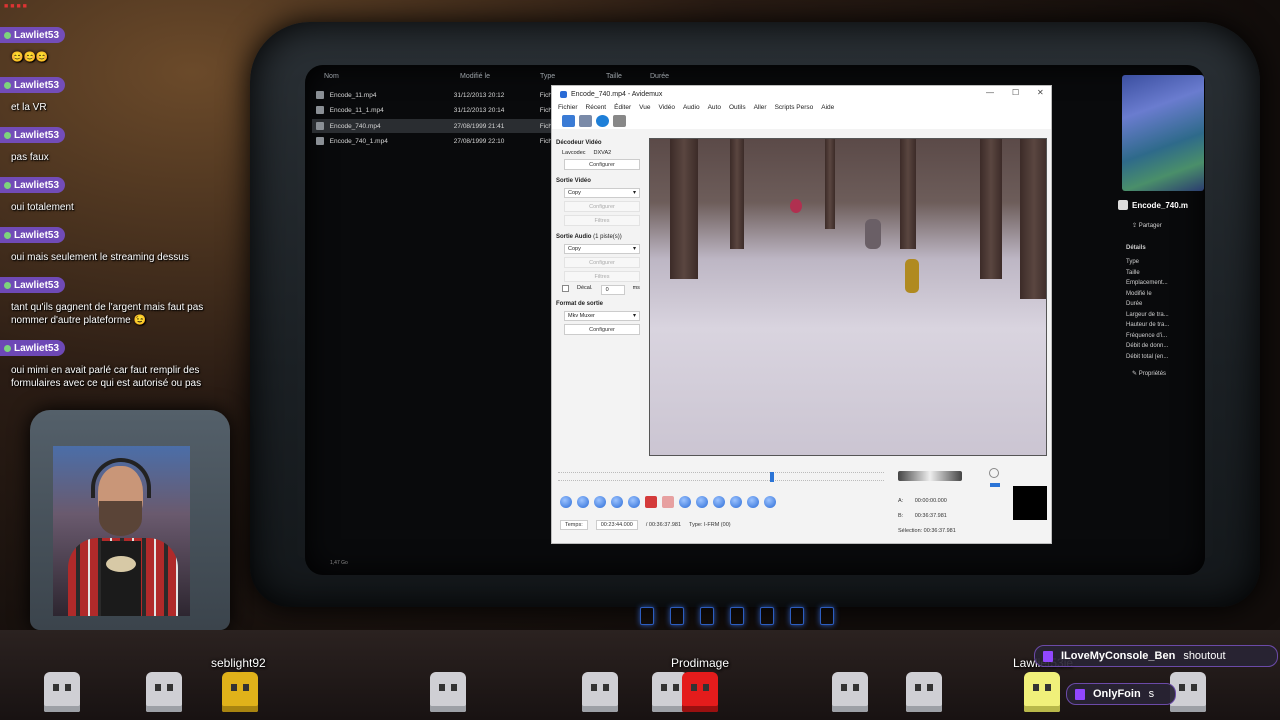 The height and width of the screenshot is (720, 1280). What do you see at coordinates (612, 290) in the screenshot?
I see `shift-input: 0` at bounding box center [612, 290].